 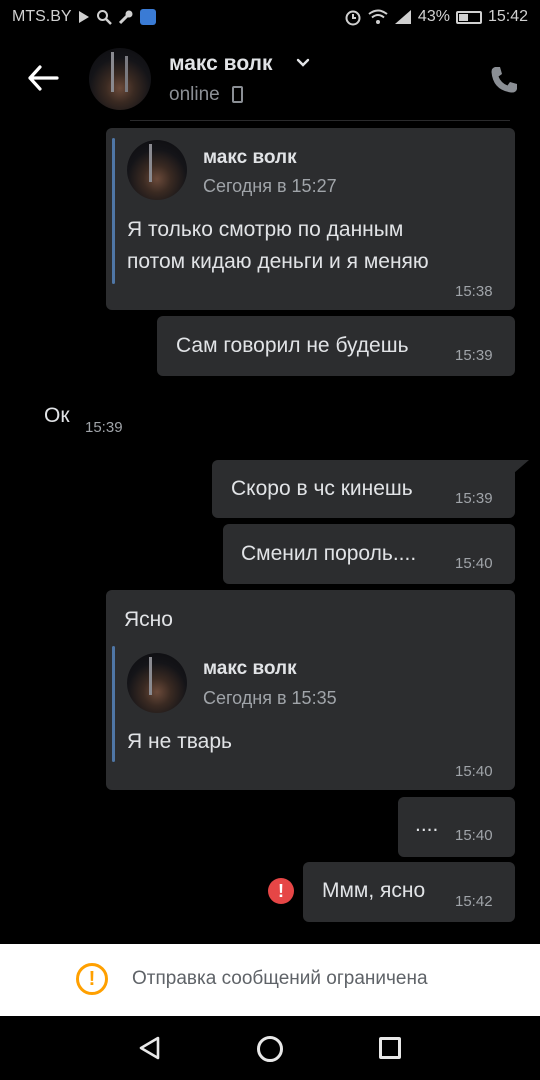 I want to click on message-text-incoming: Ок, so click(x=57, y=416).